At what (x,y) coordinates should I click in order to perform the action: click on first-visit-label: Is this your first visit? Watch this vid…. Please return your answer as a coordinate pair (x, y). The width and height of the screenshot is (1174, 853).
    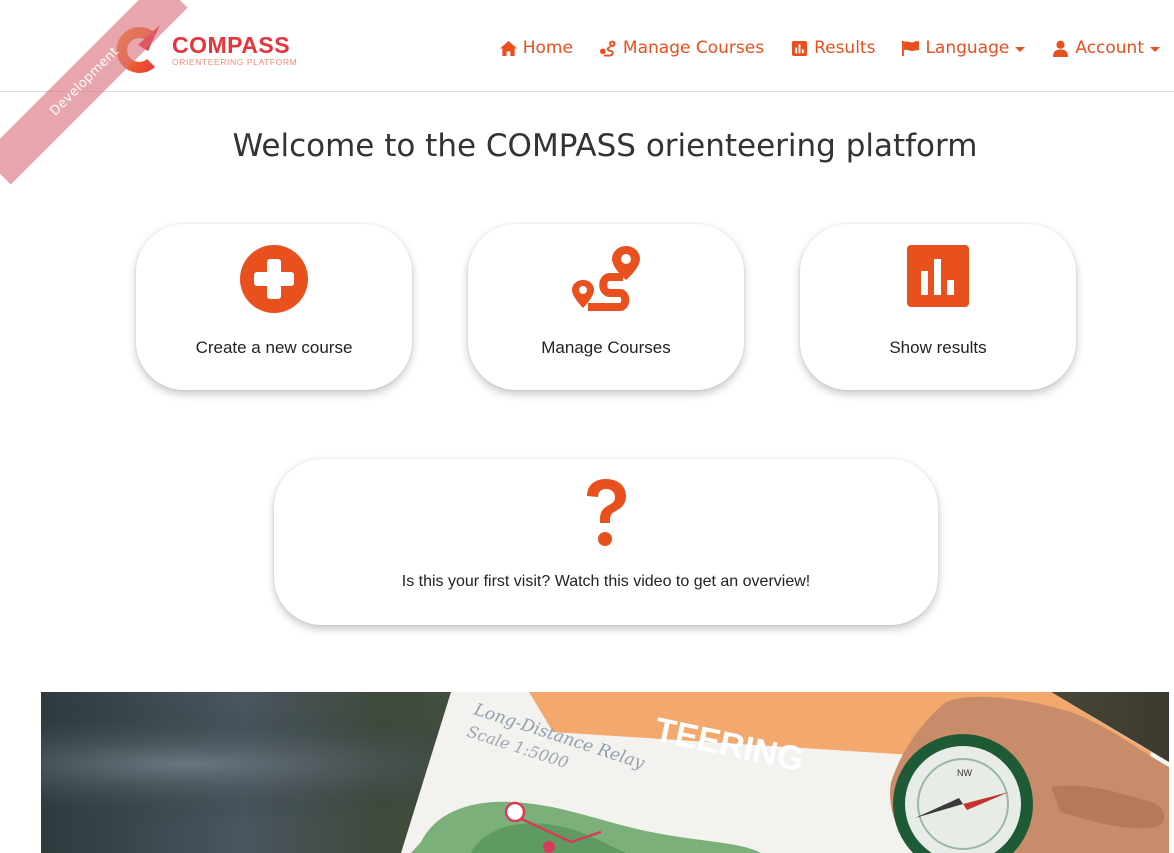
    Looking at the image, I should click on (606, 581).